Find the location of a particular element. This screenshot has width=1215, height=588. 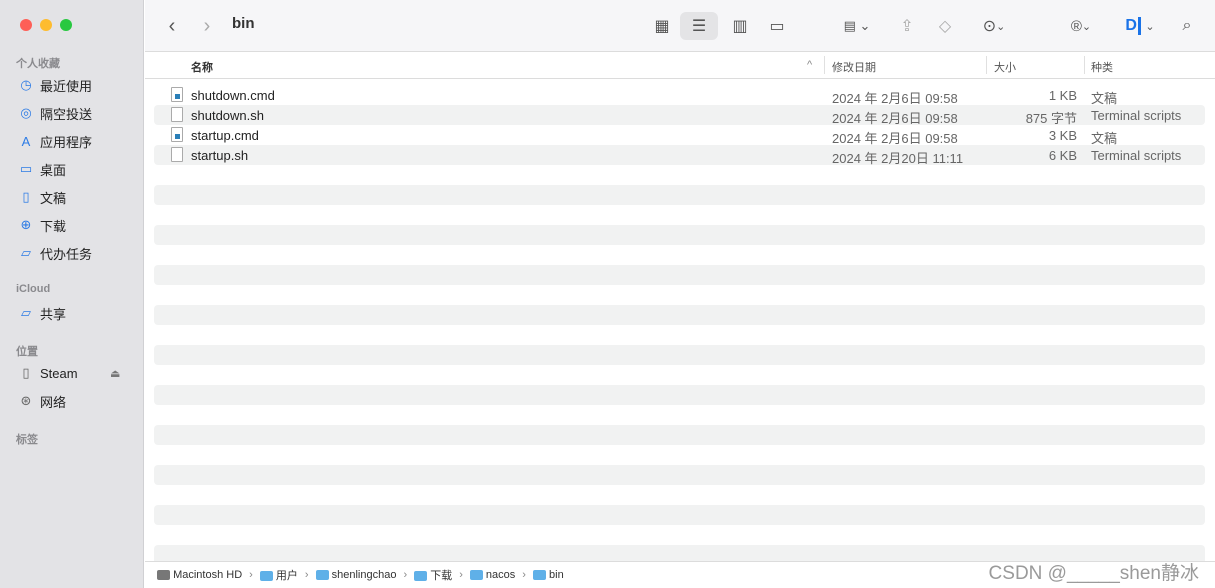

download-icon: ⊕ is located at coordinates (26, 224).